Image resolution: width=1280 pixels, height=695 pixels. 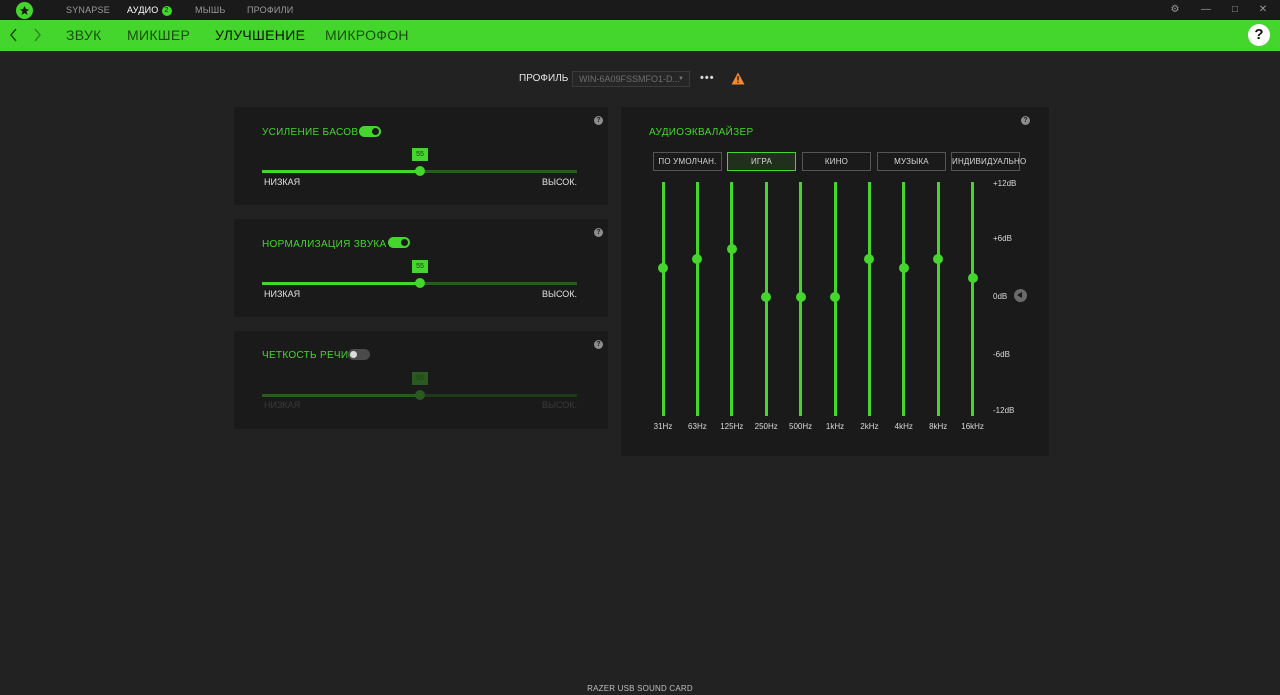 I want to click on device-name-footer: RAZER USB SOUND CARD, so click(x=640, y=688).